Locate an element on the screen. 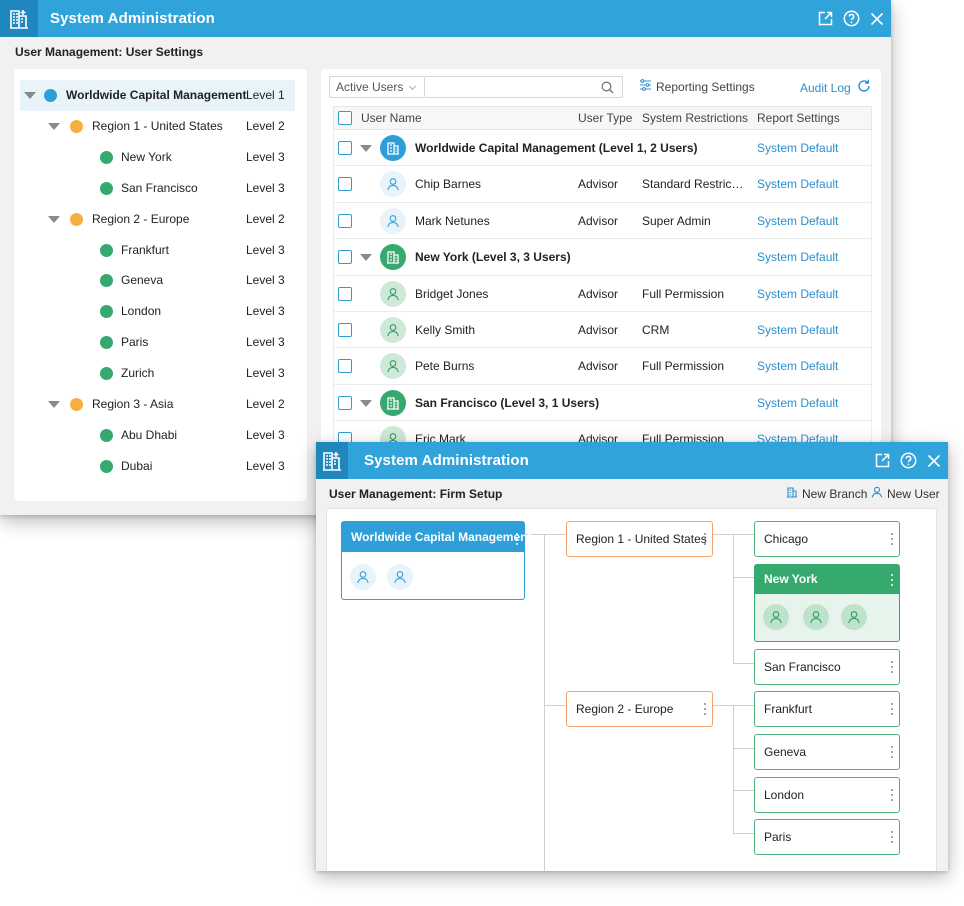 The width and height of the screenshot is (964, 906). tree-item: New York Level 3 is located at coordinates (157, 157).